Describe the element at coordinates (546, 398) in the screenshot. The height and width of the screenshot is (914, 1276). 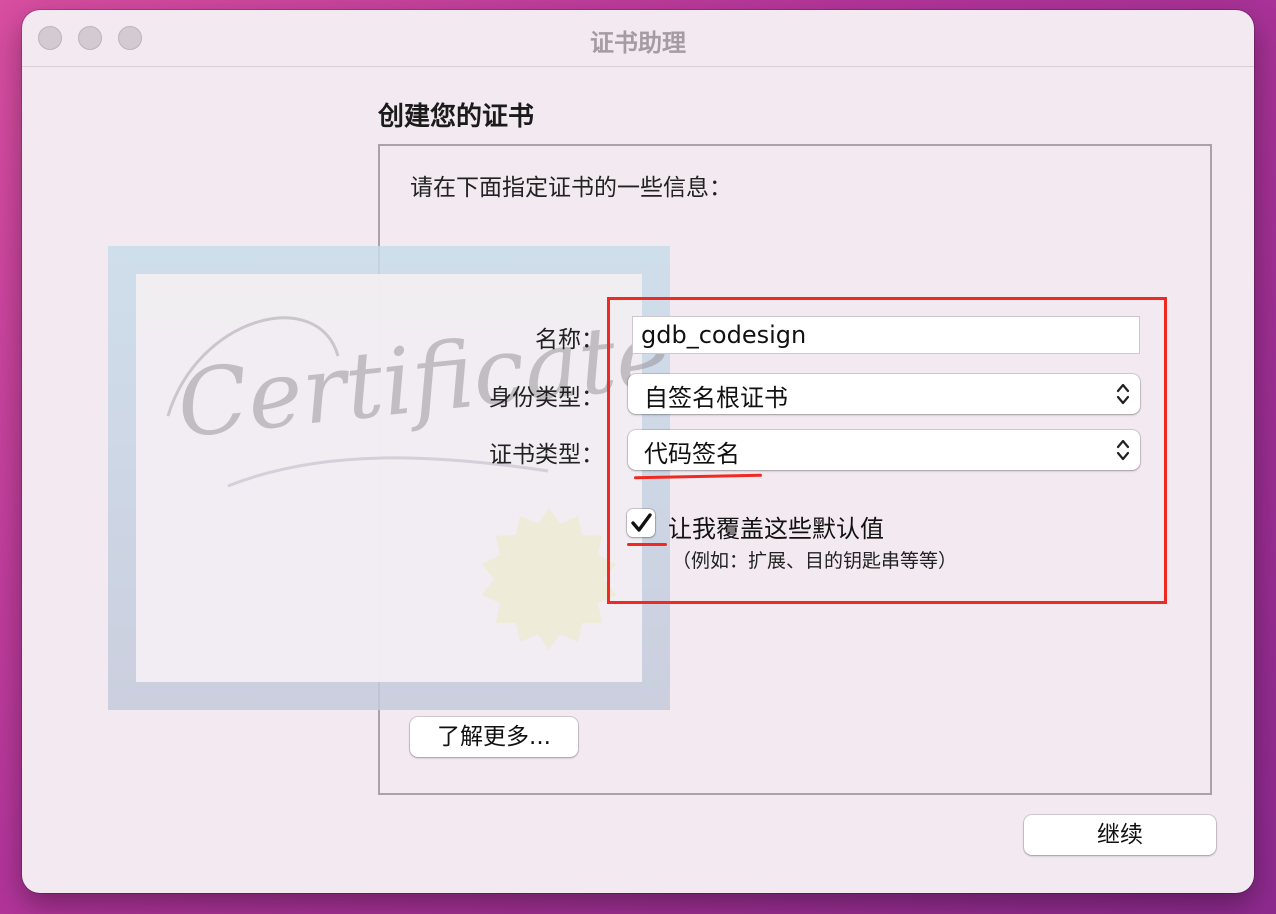
I see `identity-type-label: 身份类型：` at that location.